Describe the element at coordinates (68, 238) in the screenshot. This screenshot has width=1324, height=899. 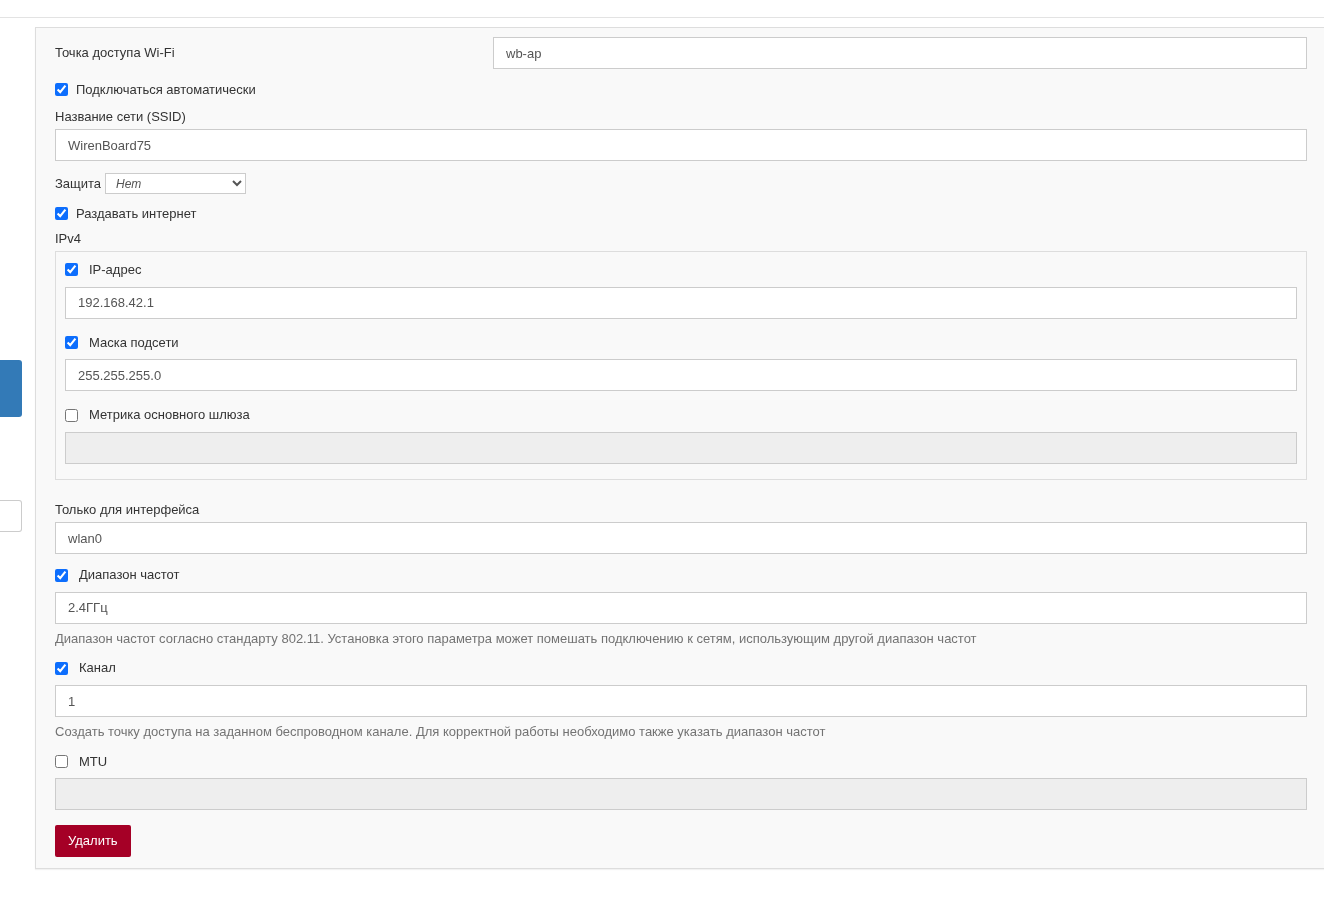
I see `group-label: IPv4` at that location.